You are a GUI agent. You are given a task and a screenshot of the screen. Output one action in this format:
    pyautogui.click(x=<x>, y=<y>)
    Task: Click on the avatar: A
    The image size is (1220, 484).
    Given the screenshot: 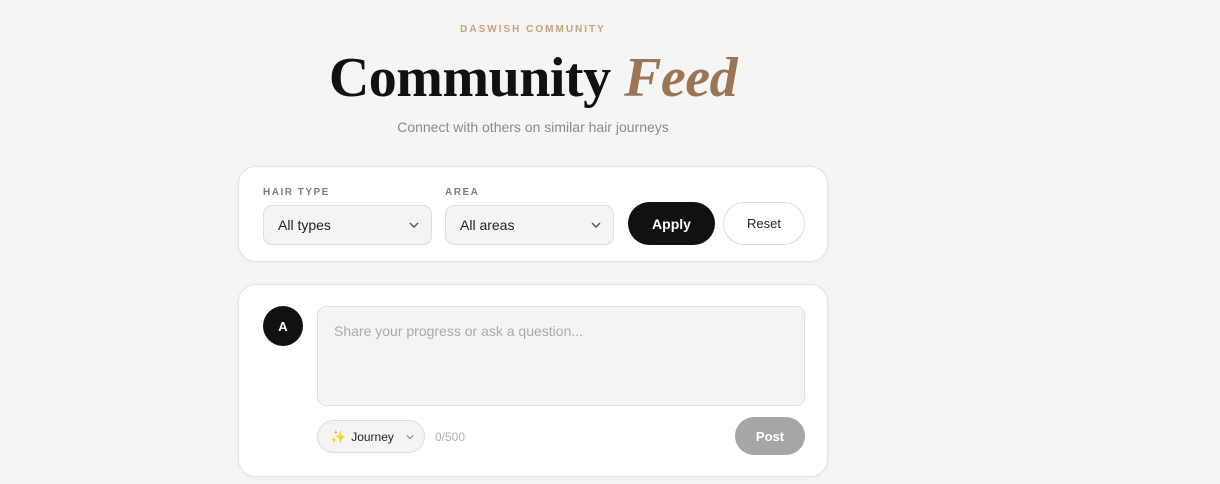 What is the action you would take?
    pyautogui.click(x=283, y=326)
    